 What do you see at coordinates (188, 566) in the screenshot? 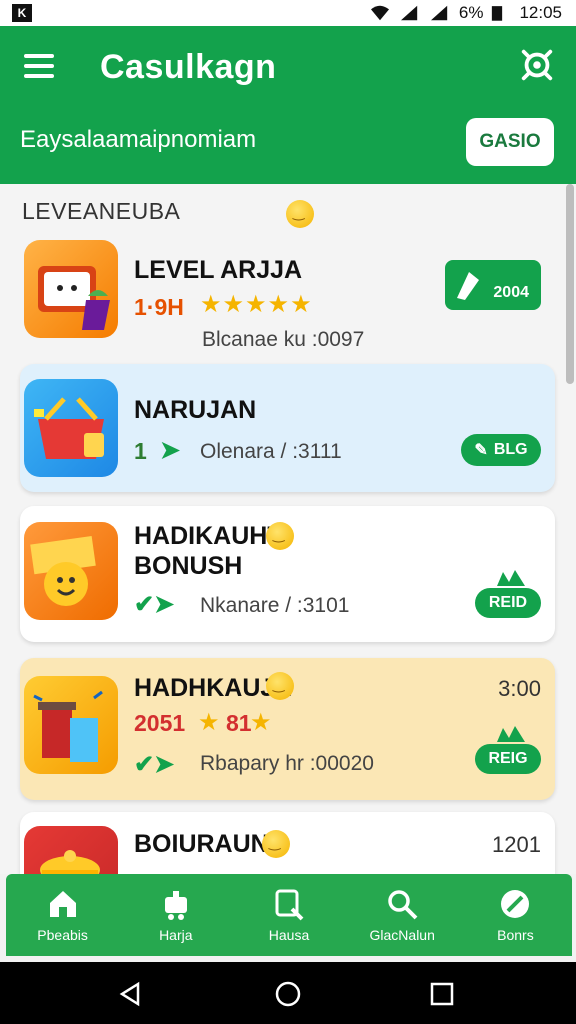
I see `item-title-line-2: BONUSH` at bounding box center [188, 566].